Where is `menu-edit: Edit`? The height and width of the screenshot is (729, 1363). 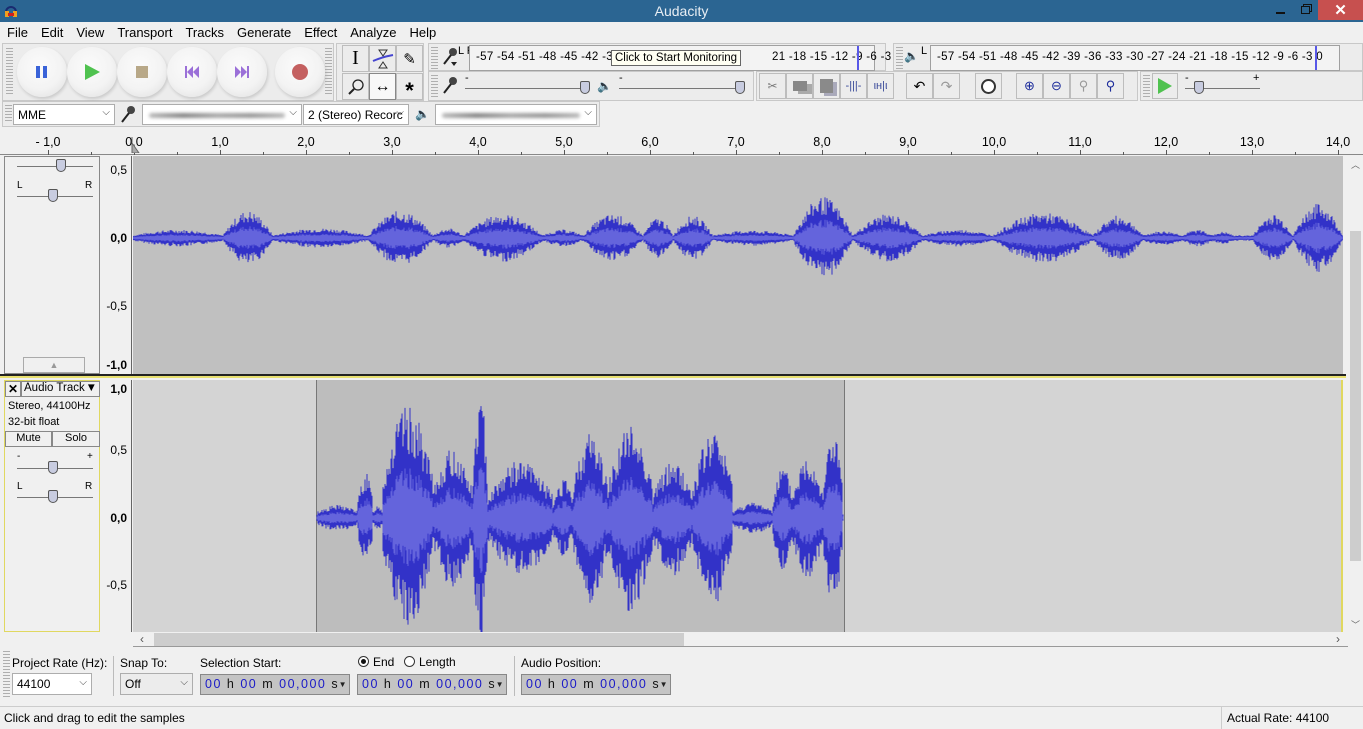
menu-edit: Edit is located at coordinates (52, 32).